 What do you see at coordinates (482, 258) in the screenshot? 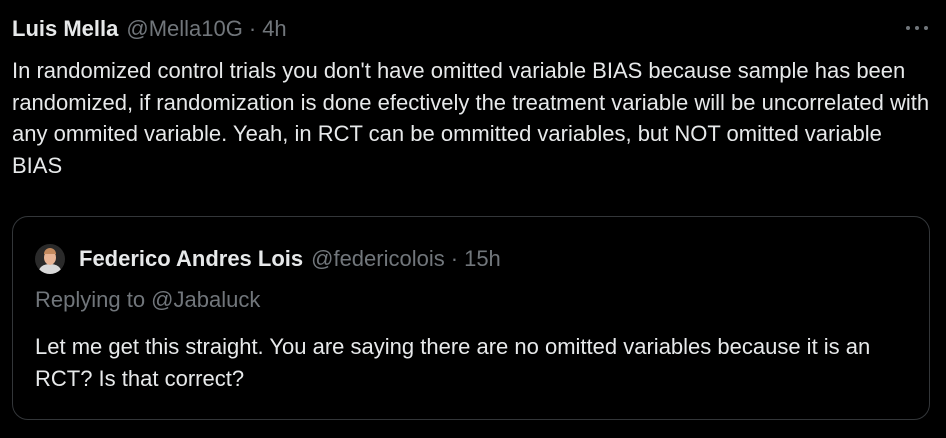
I see `quoted-timestamp: 15h` at bounding box center [482, 258].